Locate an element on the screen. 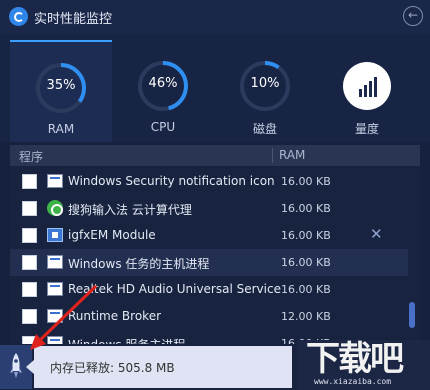 Image resolution: width=430 pixels, height=390 pixels. title-bar: 实时性能监控 ← is located at coordinates (215, 17).